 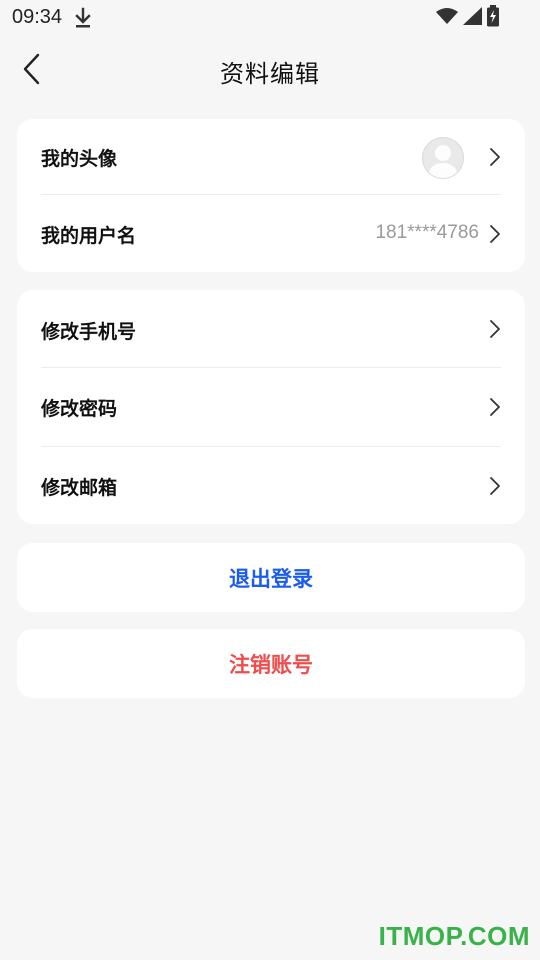 What do you see at coordinates (270, 18) in the screenshot?
I see `status-bar: 09:34` at bounding box center [270, 18].